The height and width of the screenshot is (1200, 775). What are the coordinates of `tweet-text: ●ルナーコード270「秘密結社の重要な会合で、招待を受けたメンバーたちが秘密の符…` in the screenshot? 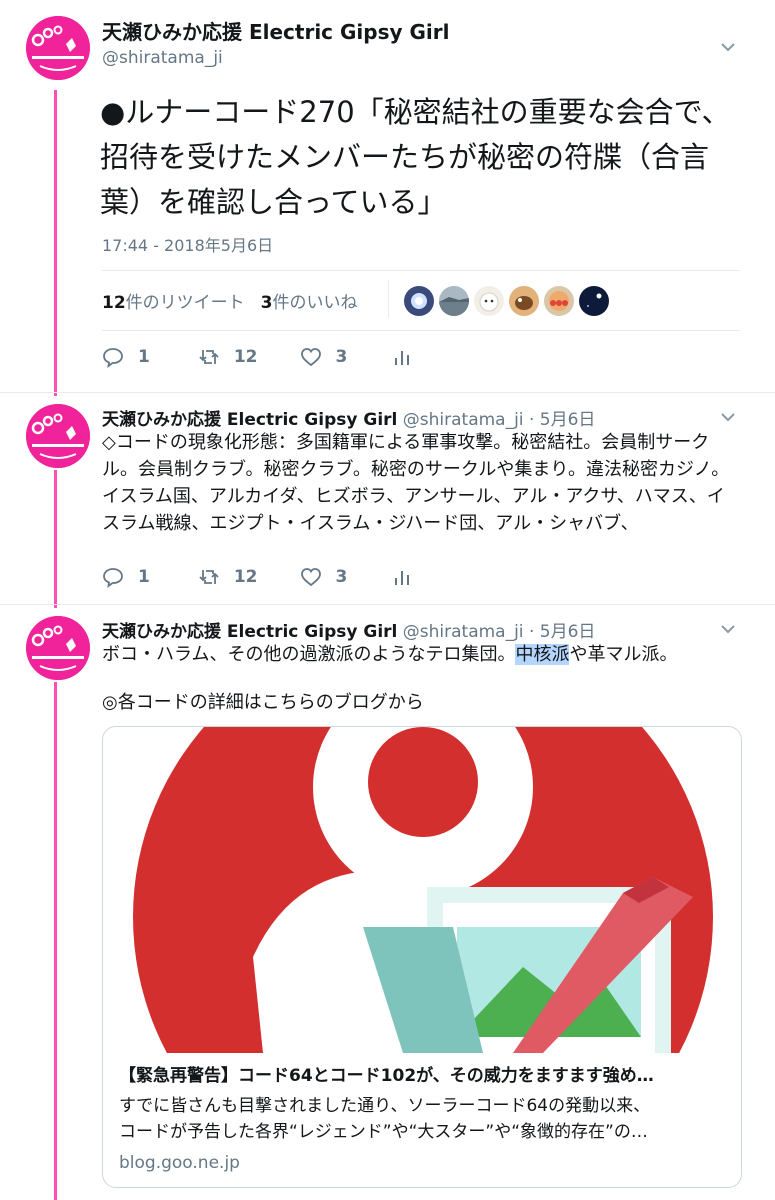 It's located at (415, 157).